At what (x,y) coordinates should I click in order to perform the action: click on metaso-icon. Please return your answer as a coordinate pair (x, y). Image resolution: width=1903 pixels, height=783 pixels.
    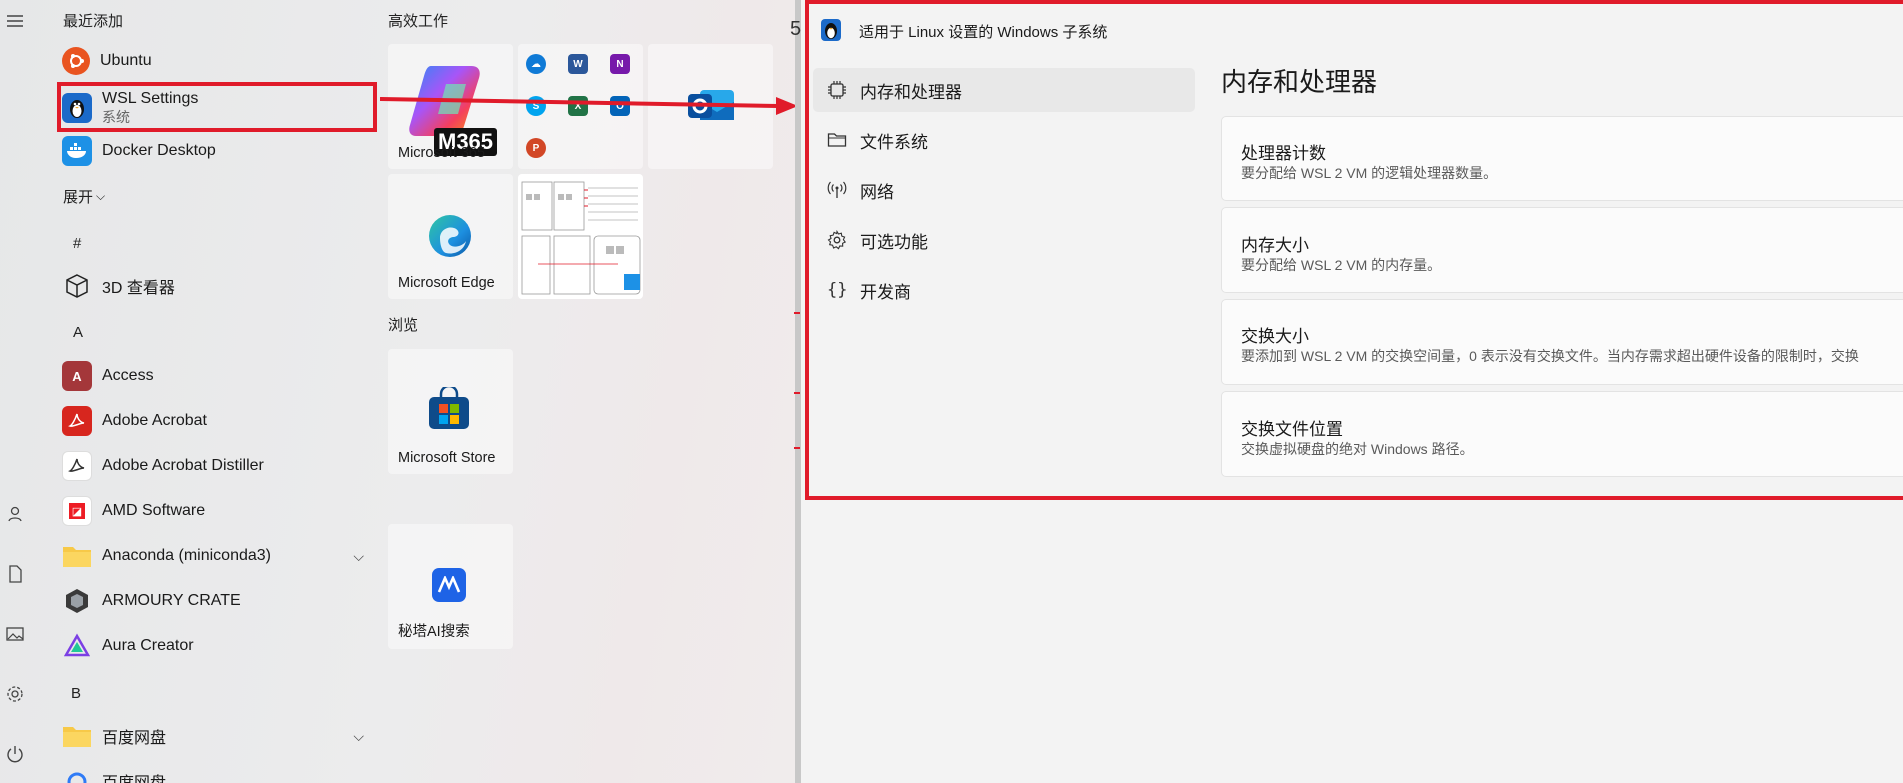
    Looking at the image, I should click on (449, 585).